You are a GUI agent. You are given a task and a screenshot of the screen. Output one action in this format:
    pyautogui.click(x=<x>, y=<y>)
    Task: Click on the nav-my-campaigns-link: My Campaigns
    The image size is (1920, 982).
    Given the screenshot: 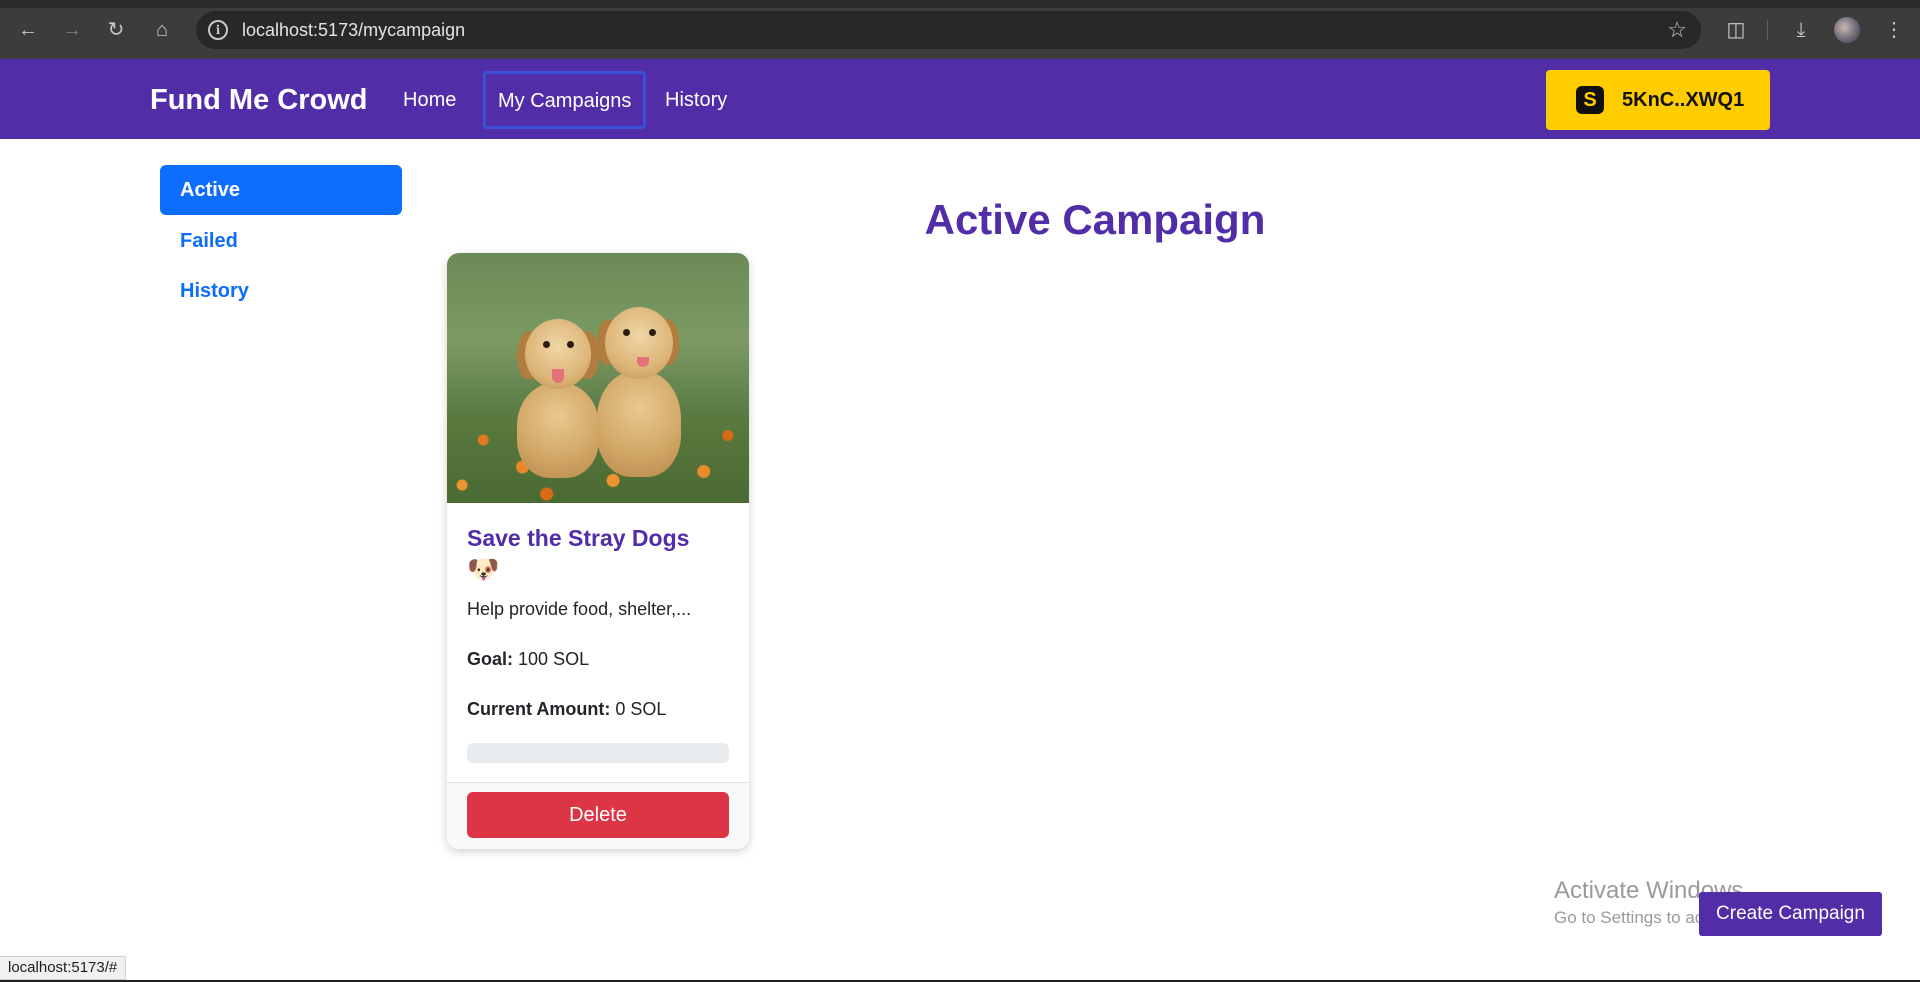 What is the action you would take?
    pyautogui.click(x=565, y=100)
    